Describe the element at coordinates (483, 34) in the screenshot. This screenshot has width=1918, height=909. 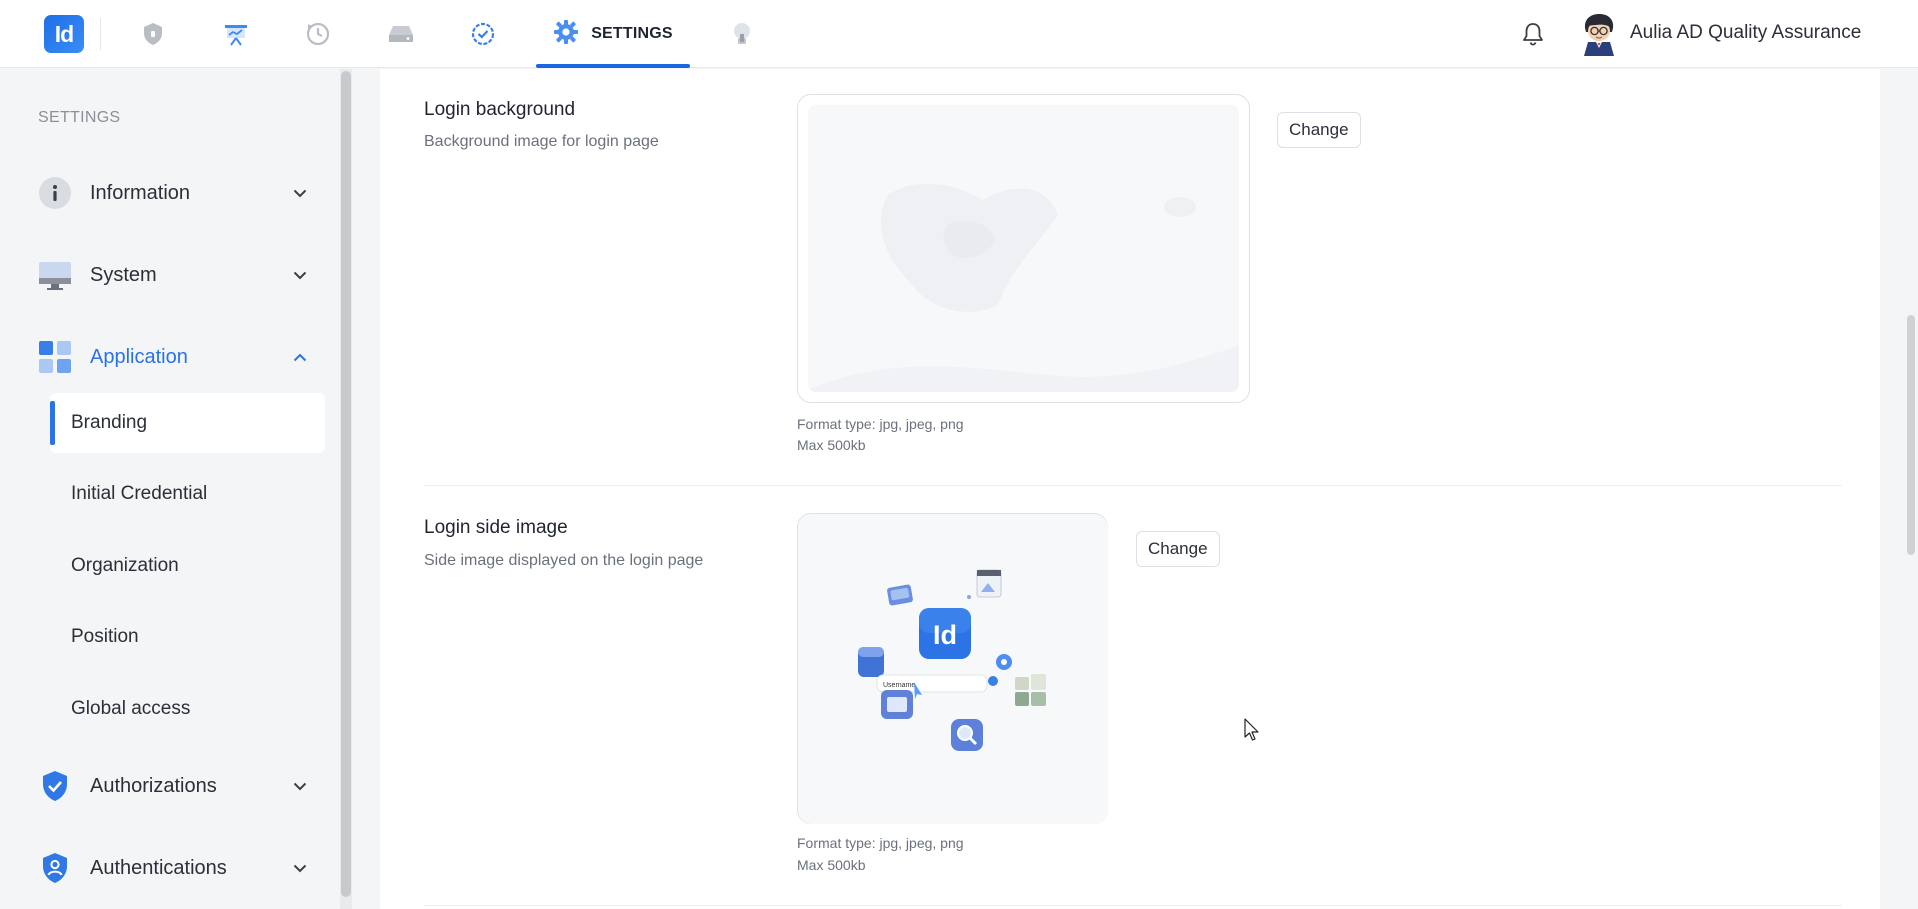
I see `check-badge-icon` at that location.